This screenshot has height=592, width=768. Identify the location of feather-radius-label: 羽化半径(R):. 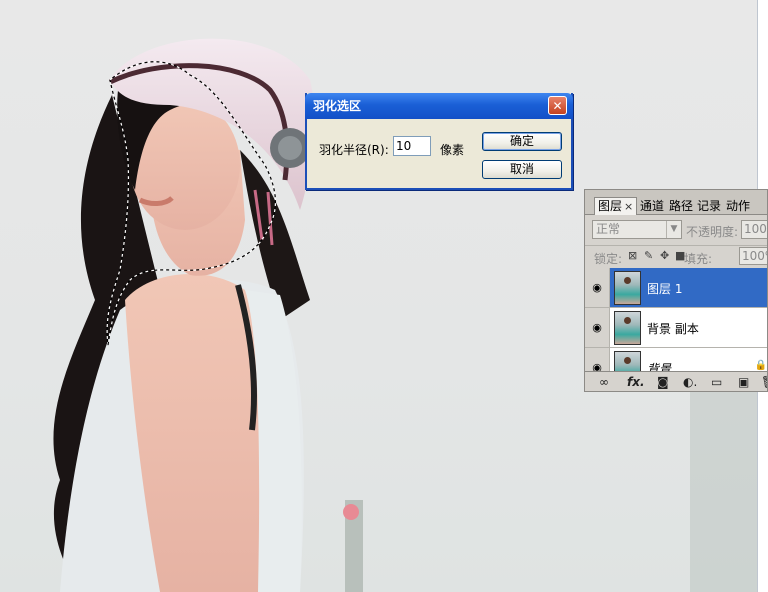
(354, 150).